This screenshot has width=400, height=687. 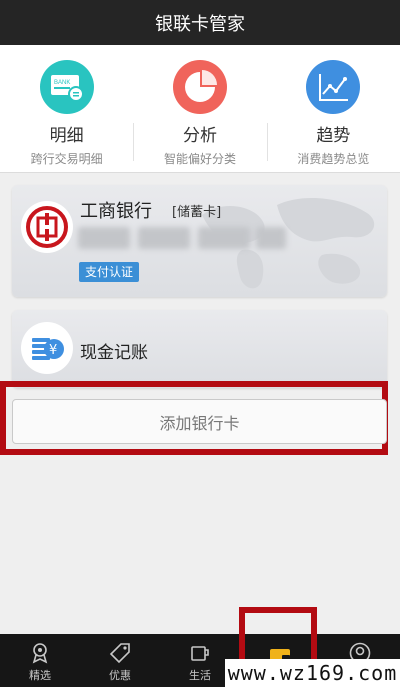 I want to click on tab-label: 精选, so click(x=40, y=675).